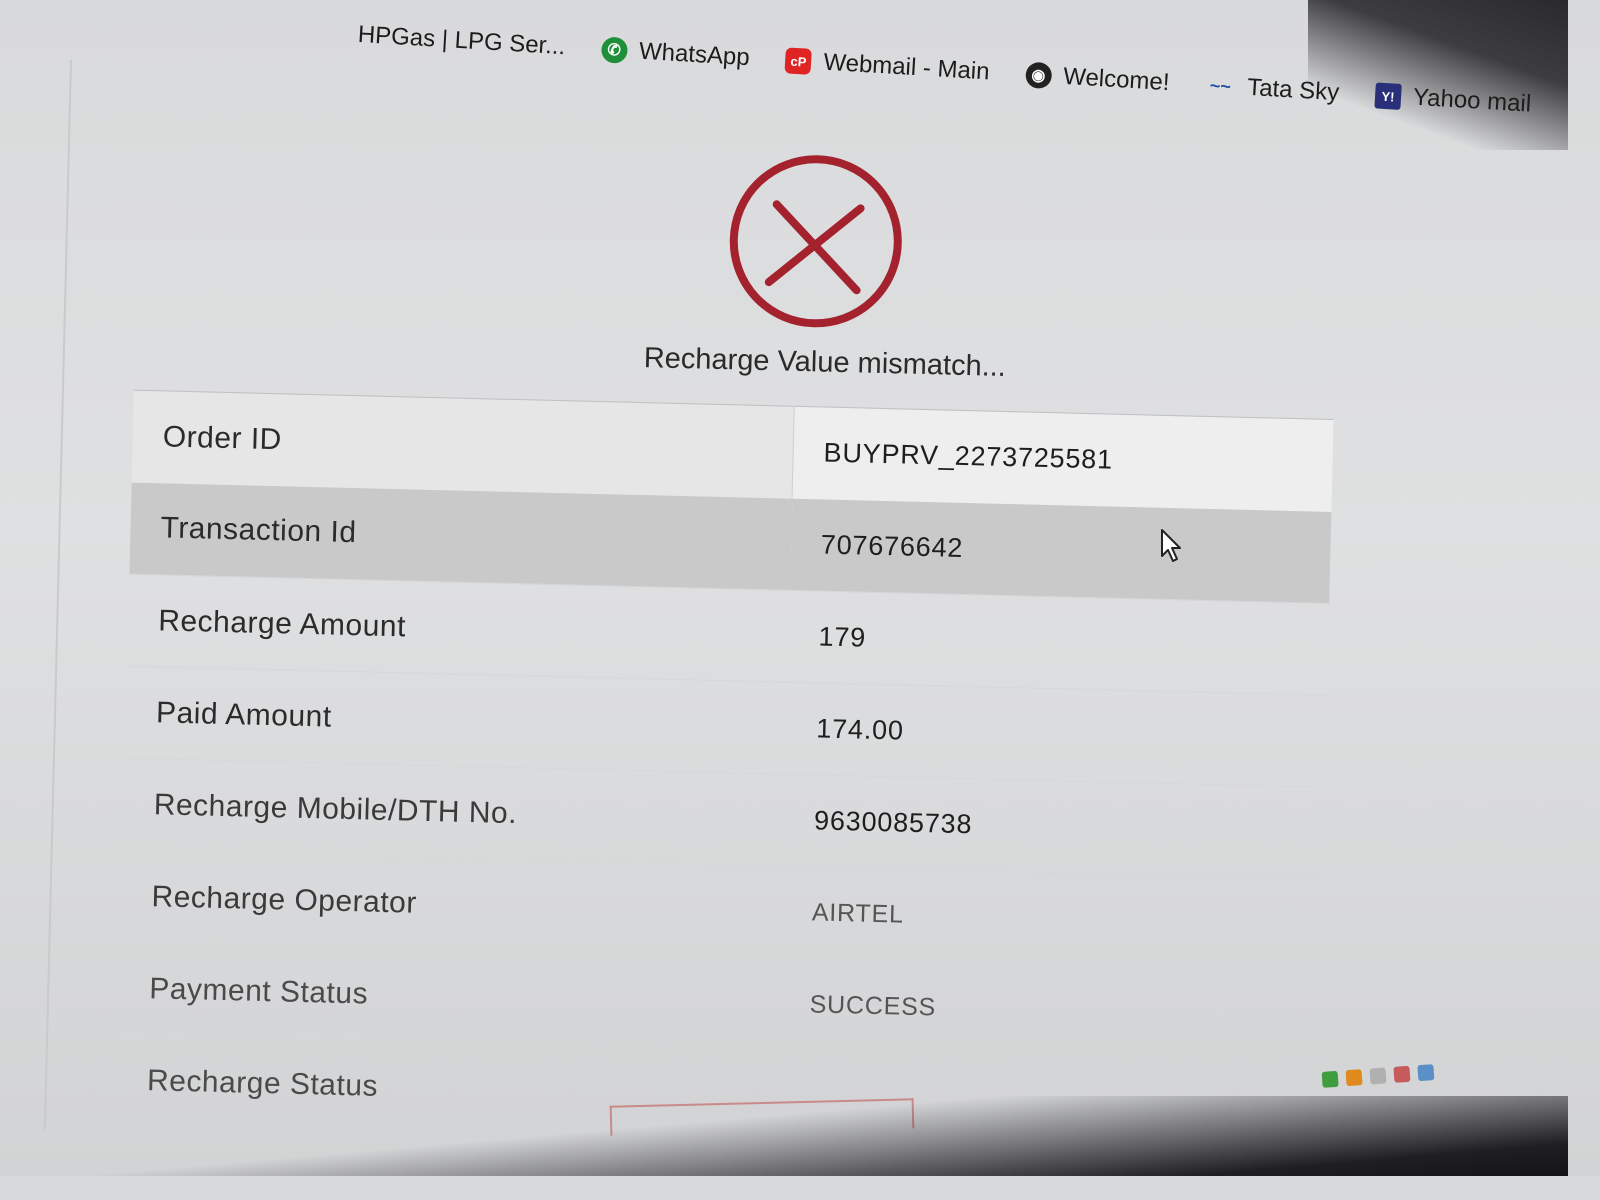 The image size is (1600, 1200). I want to click on row-value: SUCCESS, so click(1049, 1011).